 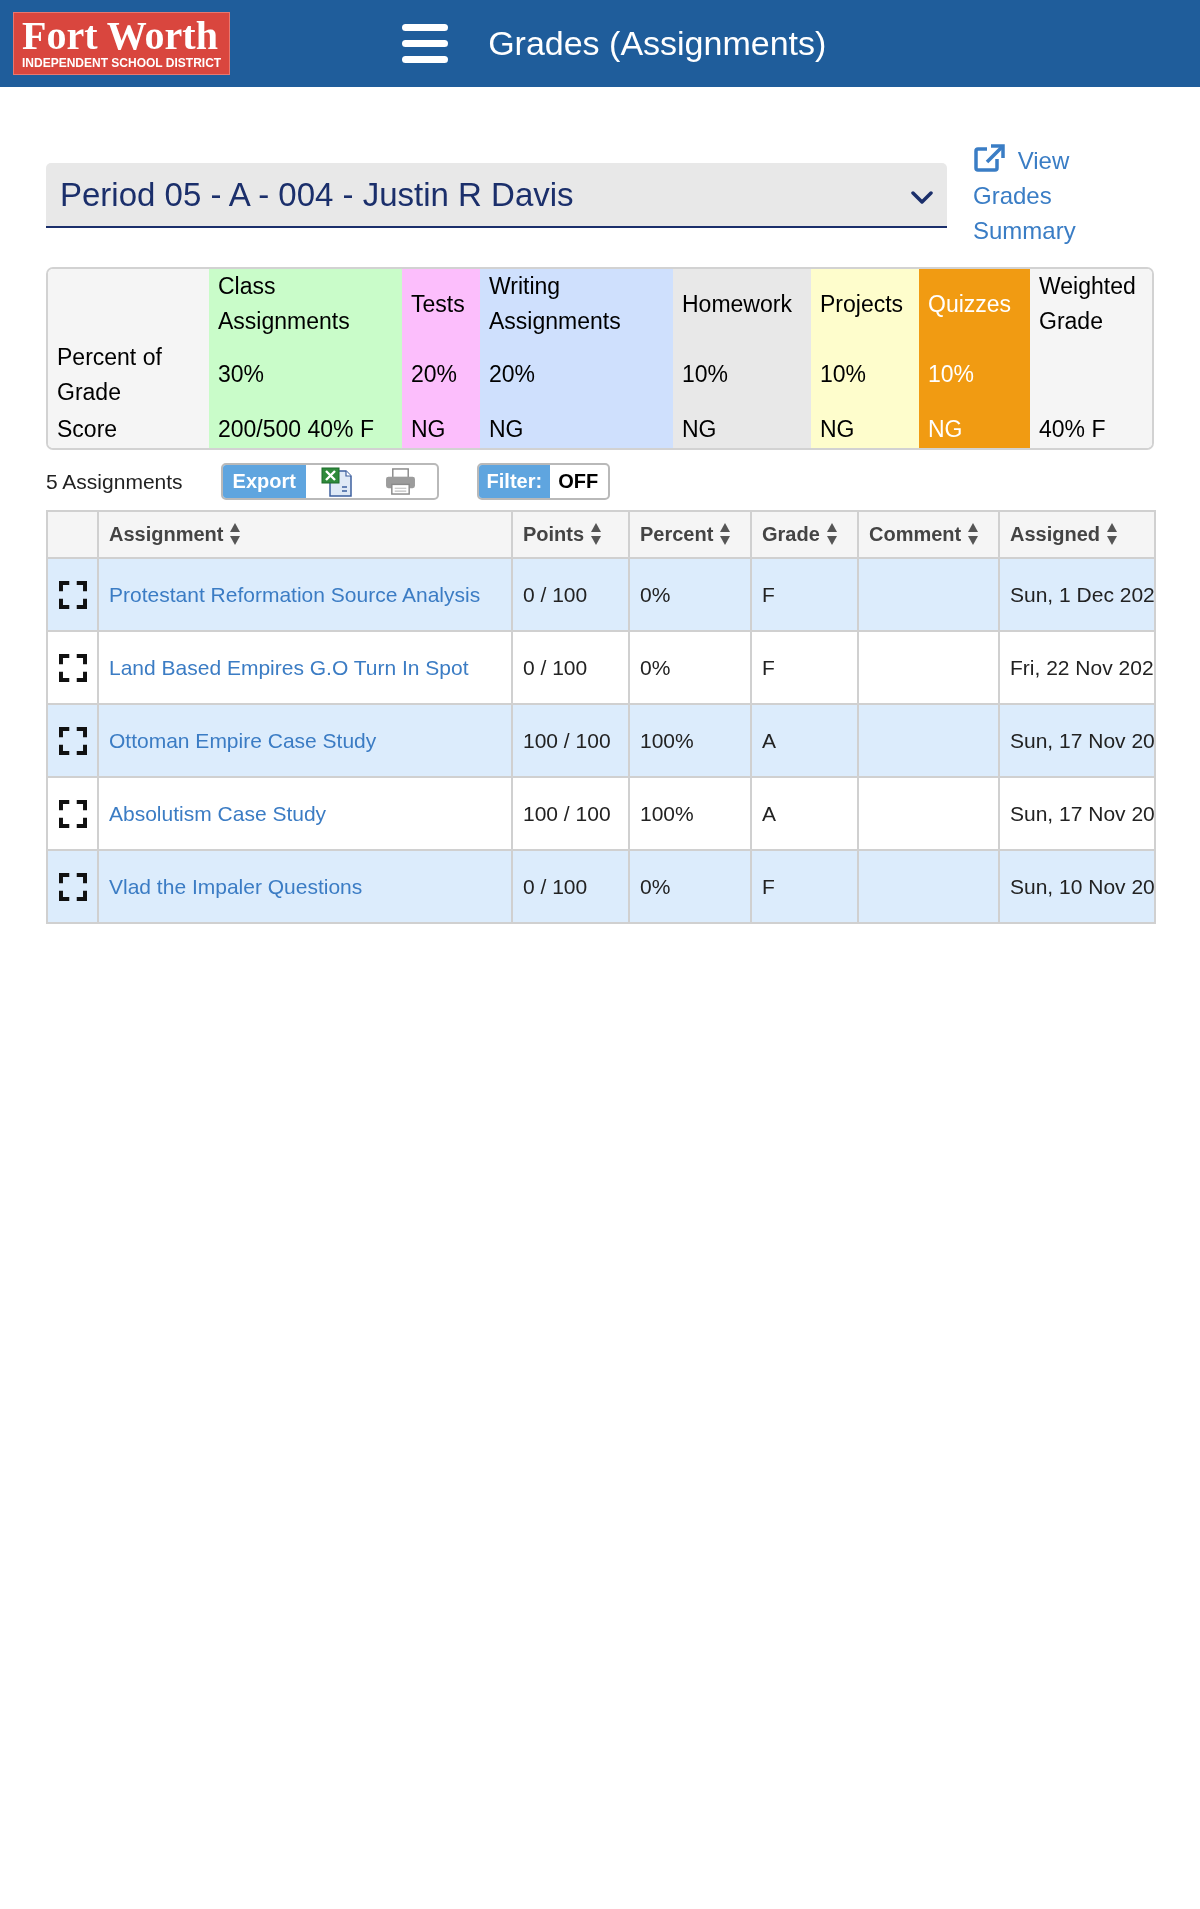 What do you see at coordinates (120, 36) in the screenshot?
I see `logo-wordmark: Fort Worth` at bounding box center [120, 36].